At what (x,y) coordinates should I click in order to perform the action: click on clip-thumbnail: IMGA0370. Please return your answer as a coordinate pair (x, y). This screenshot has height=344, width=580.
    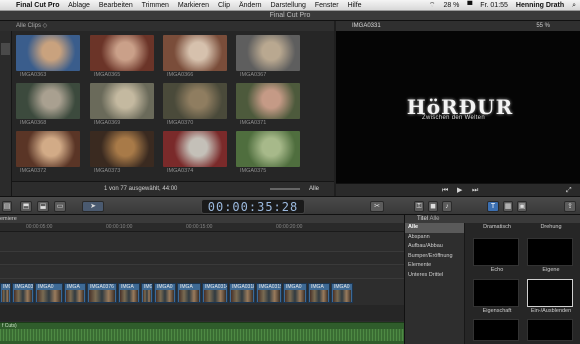
    Looking at the image, I should click on (195, 105).